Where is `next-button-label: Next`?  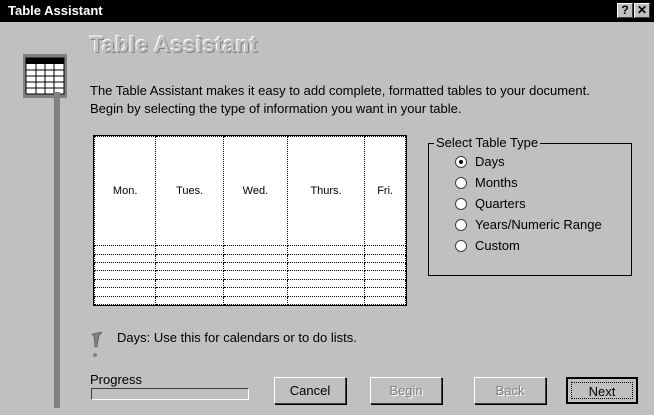
next-button-label: Next is located at coordinates (602, 390).